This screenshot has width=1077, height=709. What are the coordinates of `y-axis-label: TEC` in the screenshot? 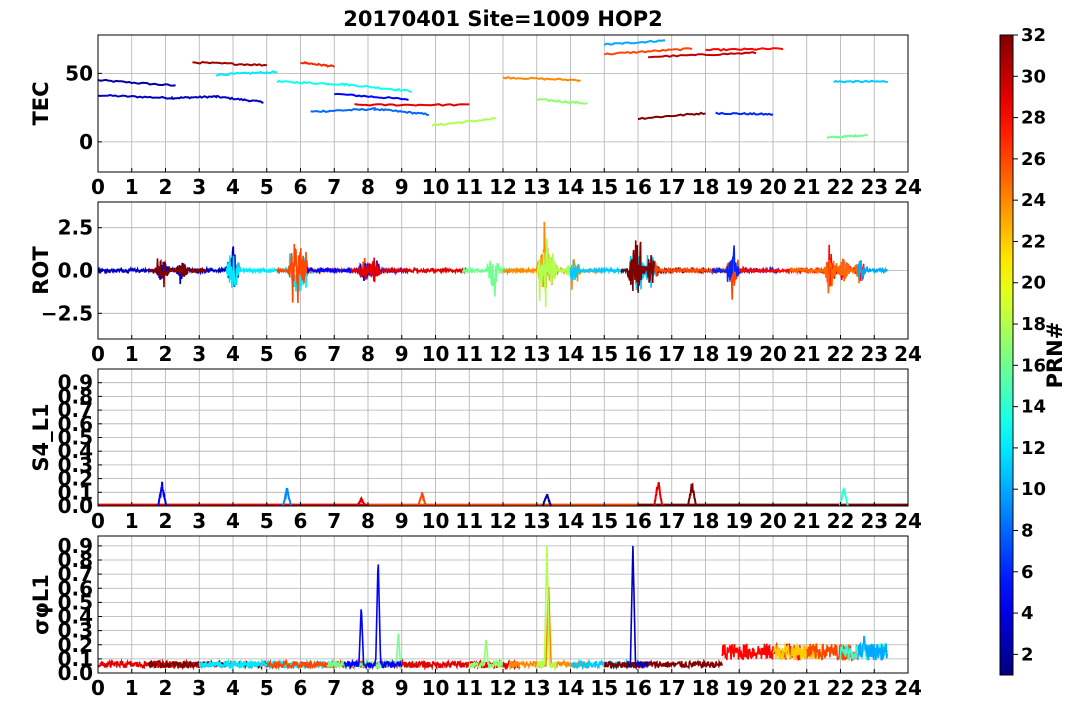 It's located at (41, 103).